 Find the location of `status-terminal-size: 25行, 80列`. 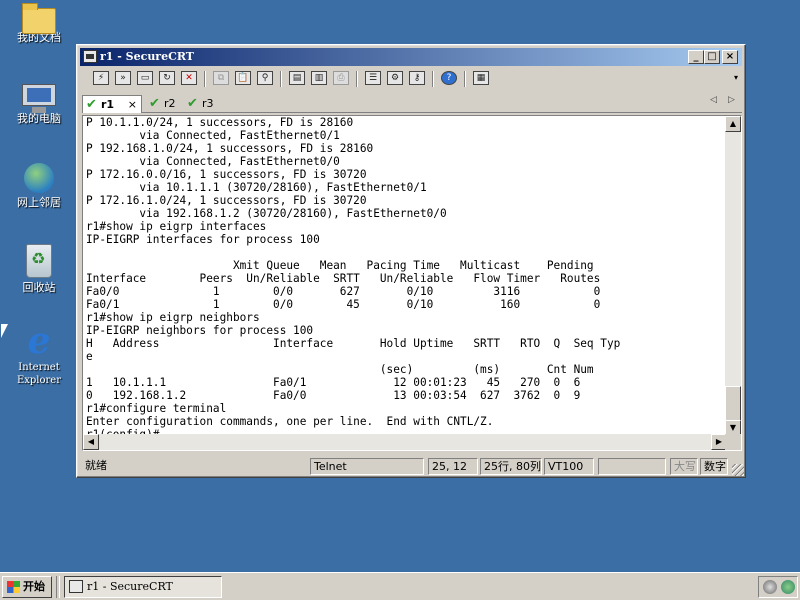

status-terminal-size: 25行, 80列 is located at coordinates (511, 466).